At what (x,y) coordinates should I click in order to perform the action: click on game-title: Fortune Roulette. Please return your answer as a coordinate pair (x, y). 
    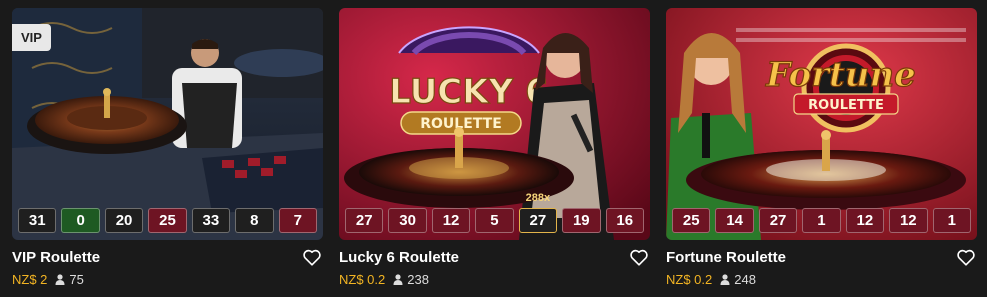
    Looking at the image, I should click on (726, 257).